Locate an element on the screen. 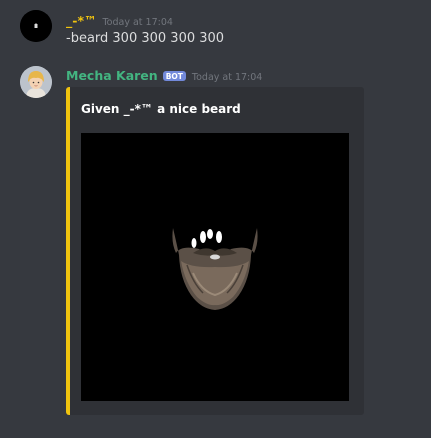  user-avatar is located at coordinates (36, 26).